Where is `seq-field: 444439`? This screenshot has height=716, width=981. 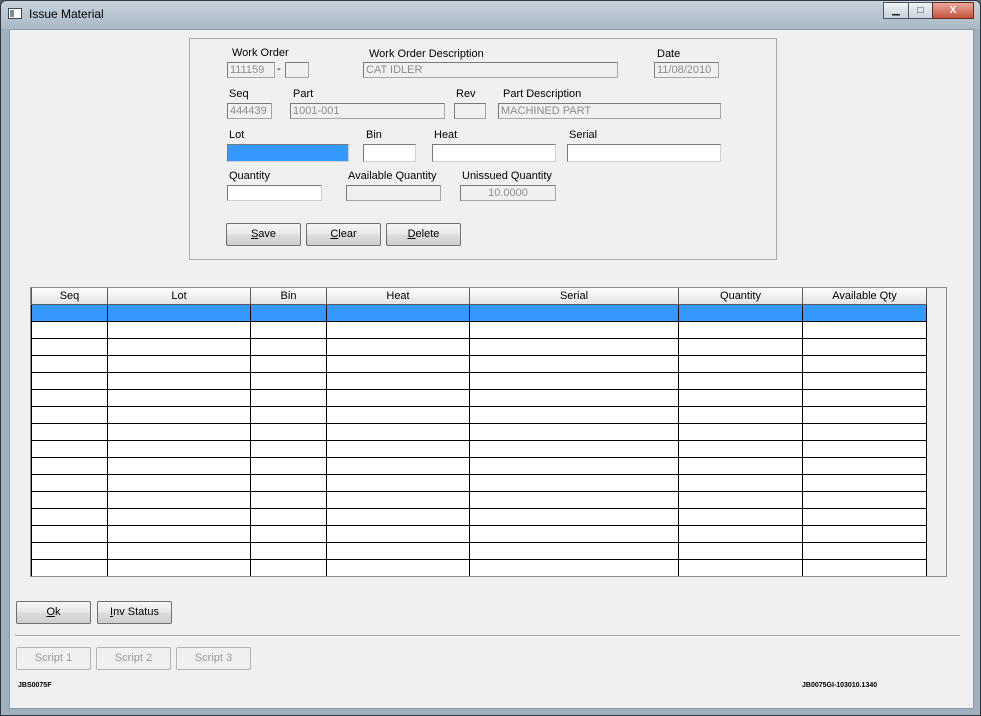 seq-field: 444439 is located at coordinates (249, 111).